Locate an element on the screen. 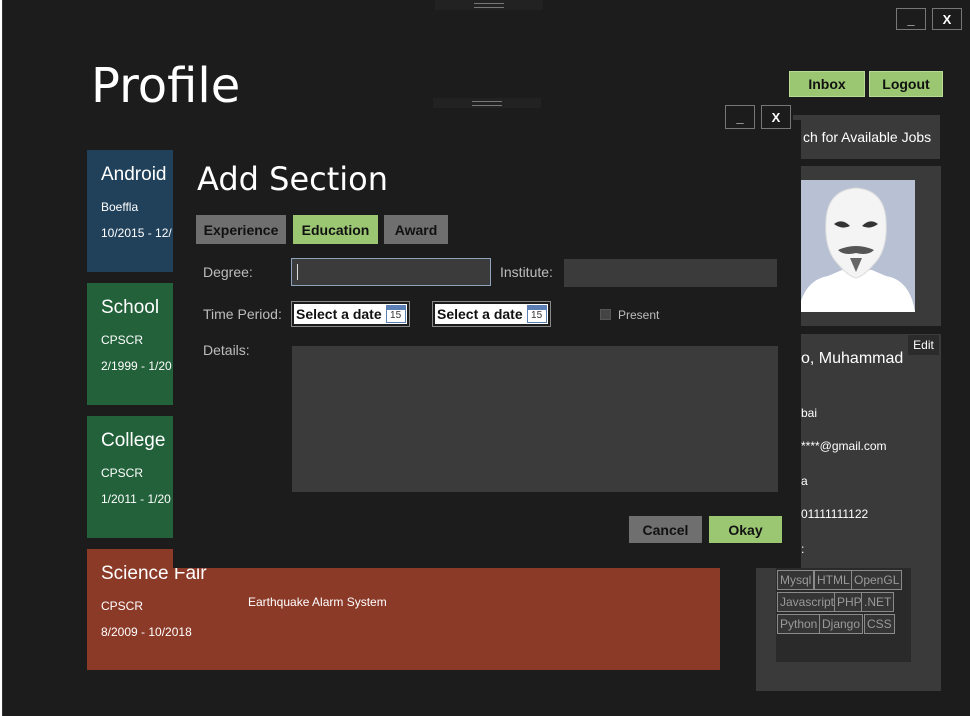 The image size is (970, 716). mask-avatar-icon is located at coordinates (856, 246).